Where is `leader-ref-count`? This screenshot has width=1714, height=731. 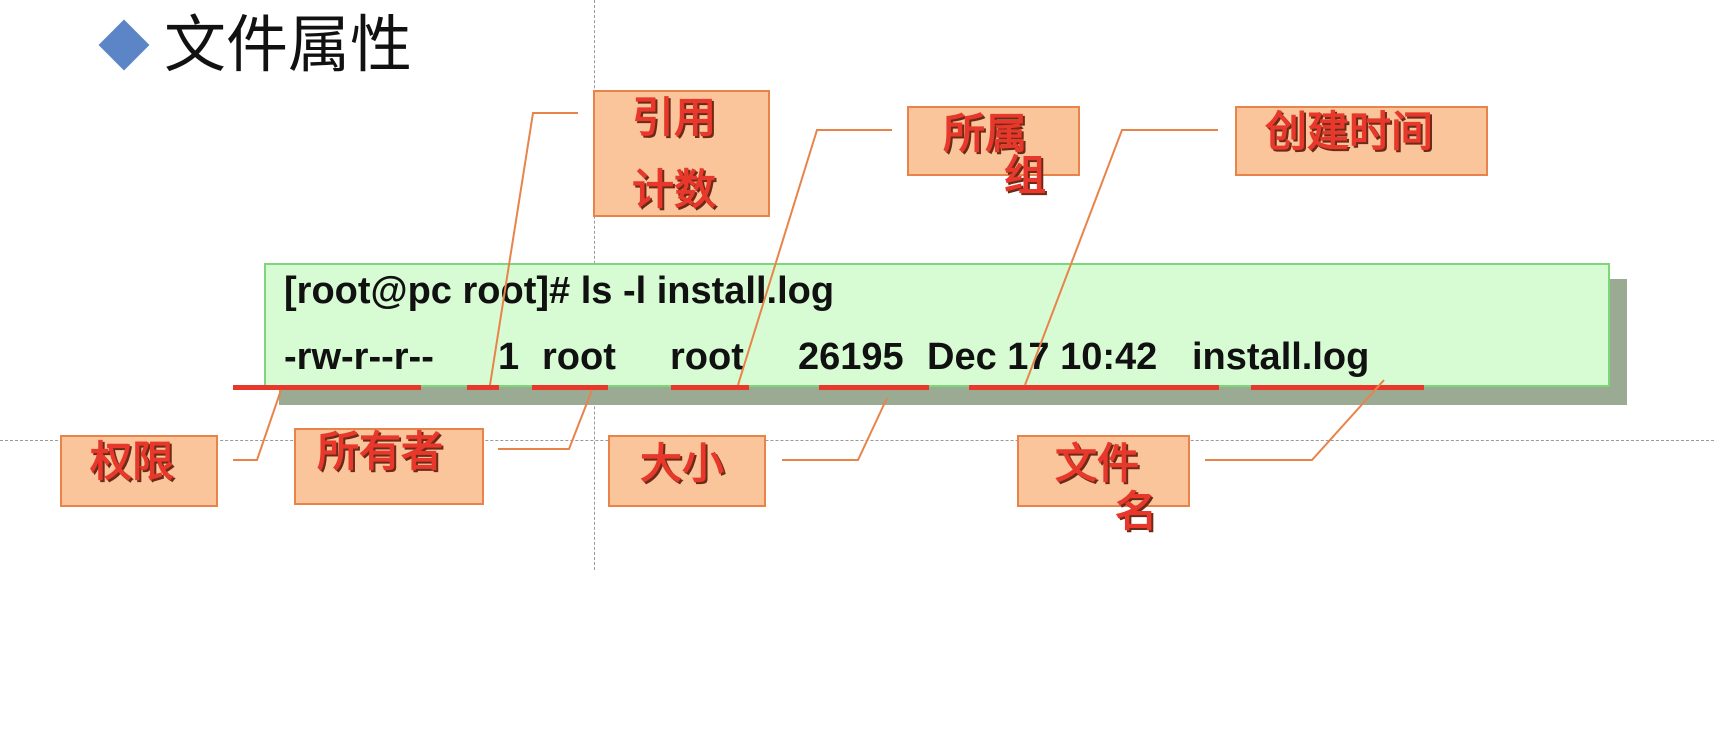
leader-ref-count is located at coordinates (533, 249).